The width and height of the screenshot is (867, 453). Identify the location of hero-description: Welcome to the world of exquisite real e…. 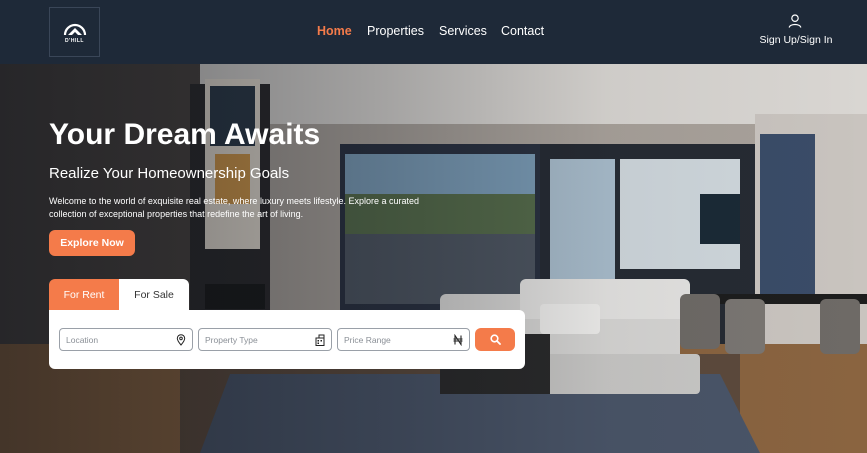
(234, 207).